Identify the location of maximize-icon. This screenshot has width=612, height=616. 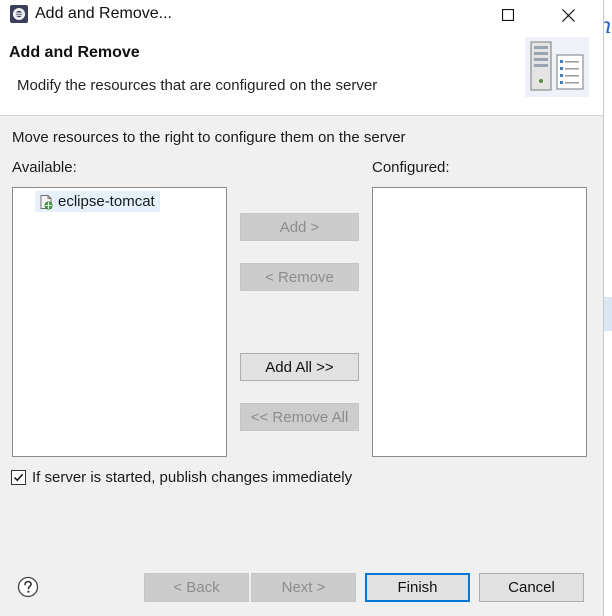
(508, 15).